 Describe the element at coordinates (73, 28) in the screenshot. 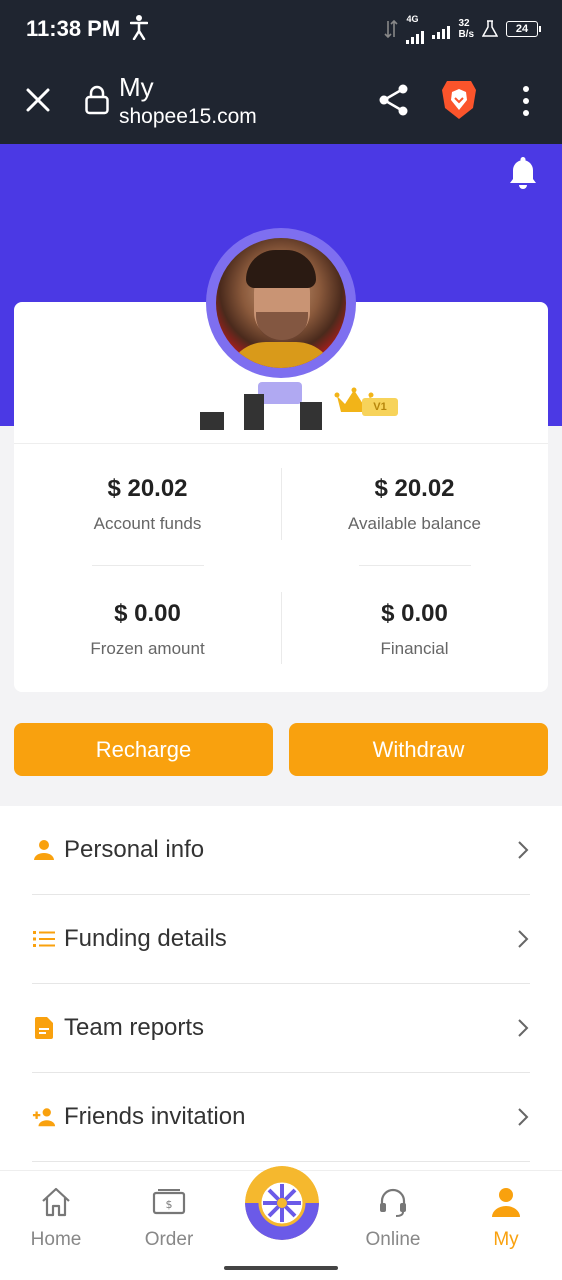

I see `status-time: 11:38 PM` at that location.